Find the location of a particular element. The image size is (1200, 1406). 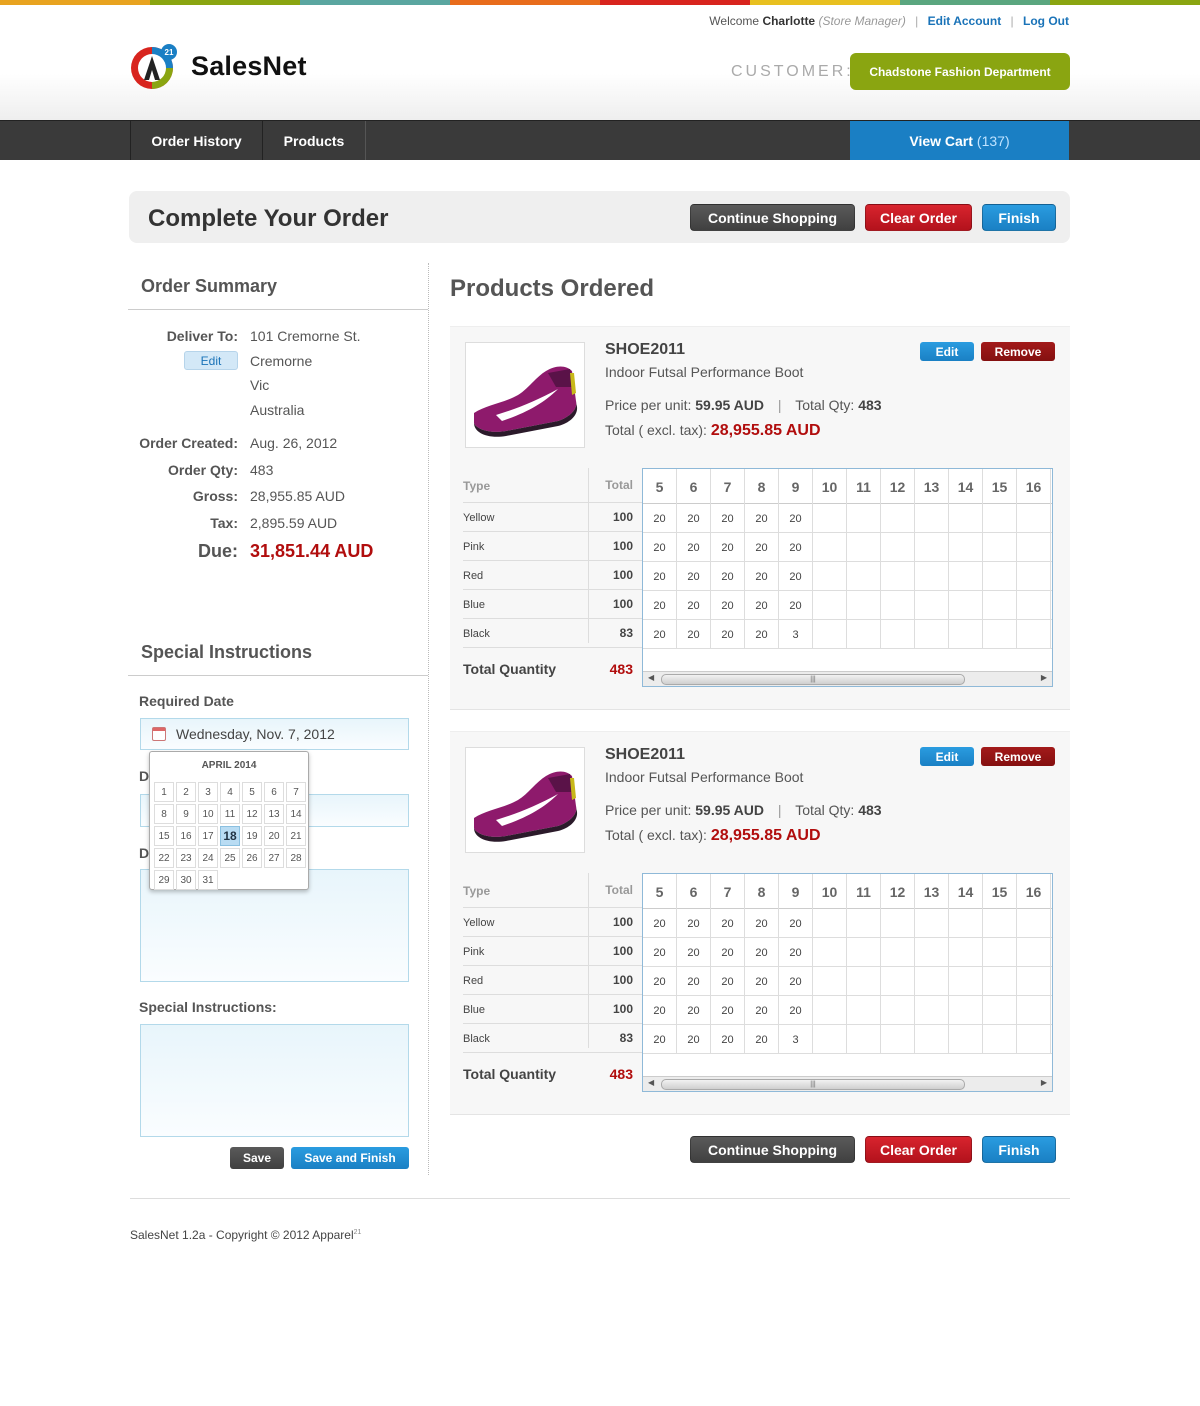

clear-order-button: Clear Order is located at coordinates (918, 1149).